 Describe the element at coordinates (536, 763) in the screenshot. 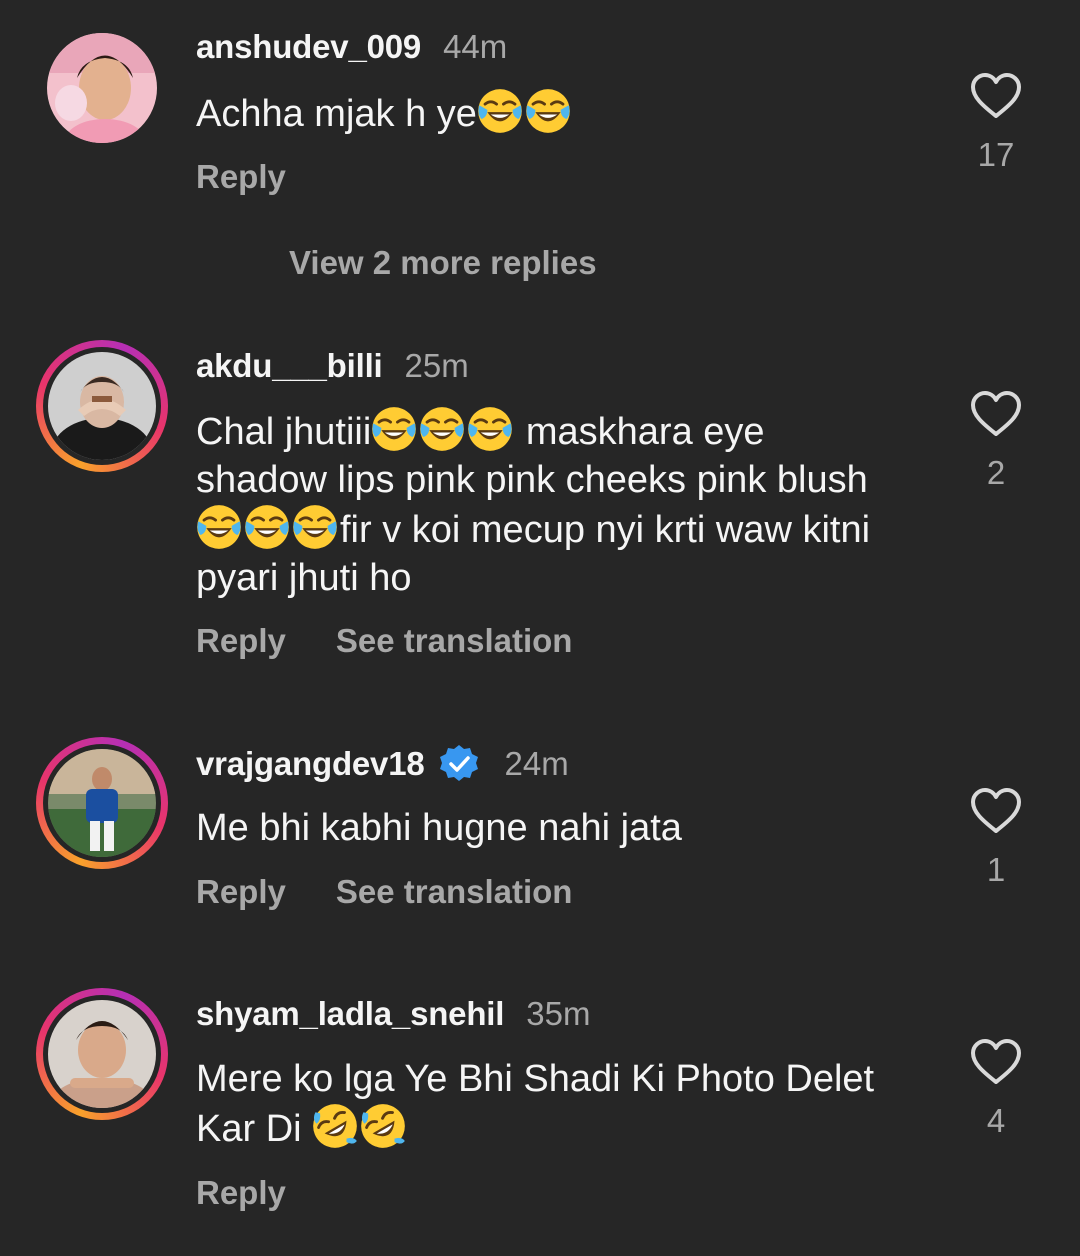

I see `timestamp: 24m` at that location.